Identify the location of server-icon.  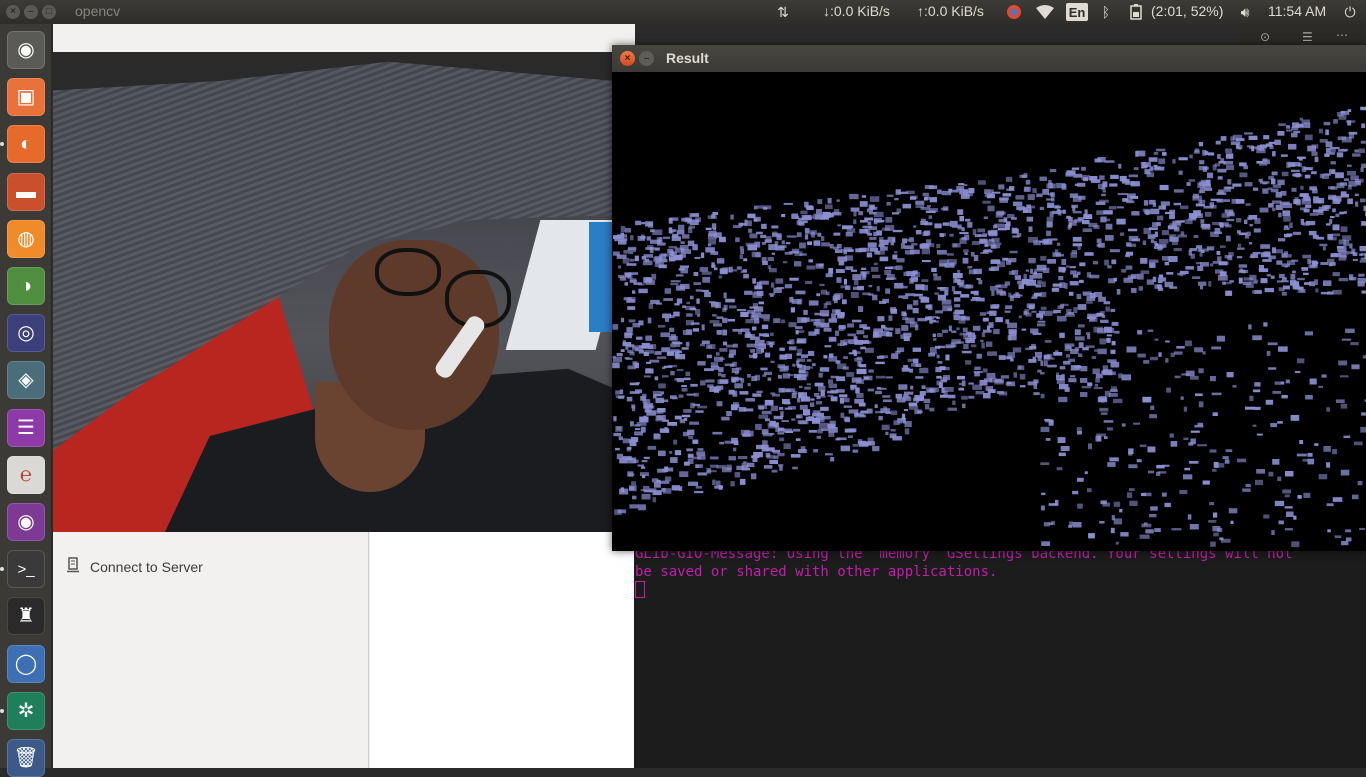
(73, 566).